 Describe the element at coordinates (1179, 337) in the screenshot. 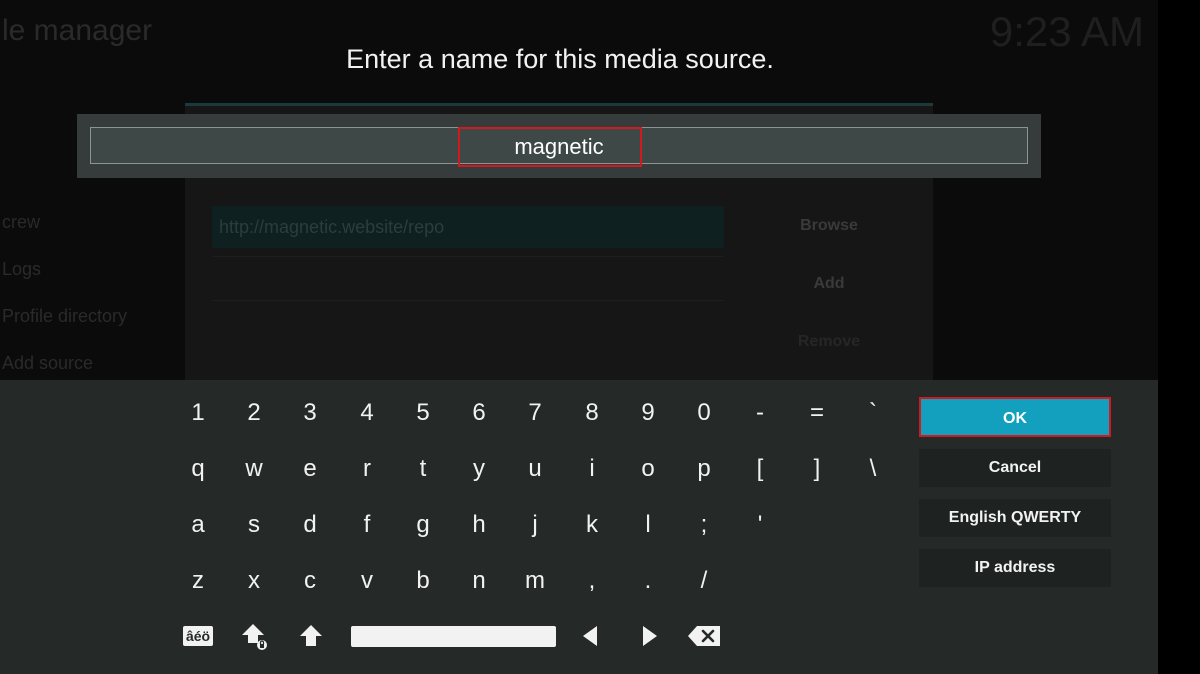

I see `letterbox-strip` at that location.